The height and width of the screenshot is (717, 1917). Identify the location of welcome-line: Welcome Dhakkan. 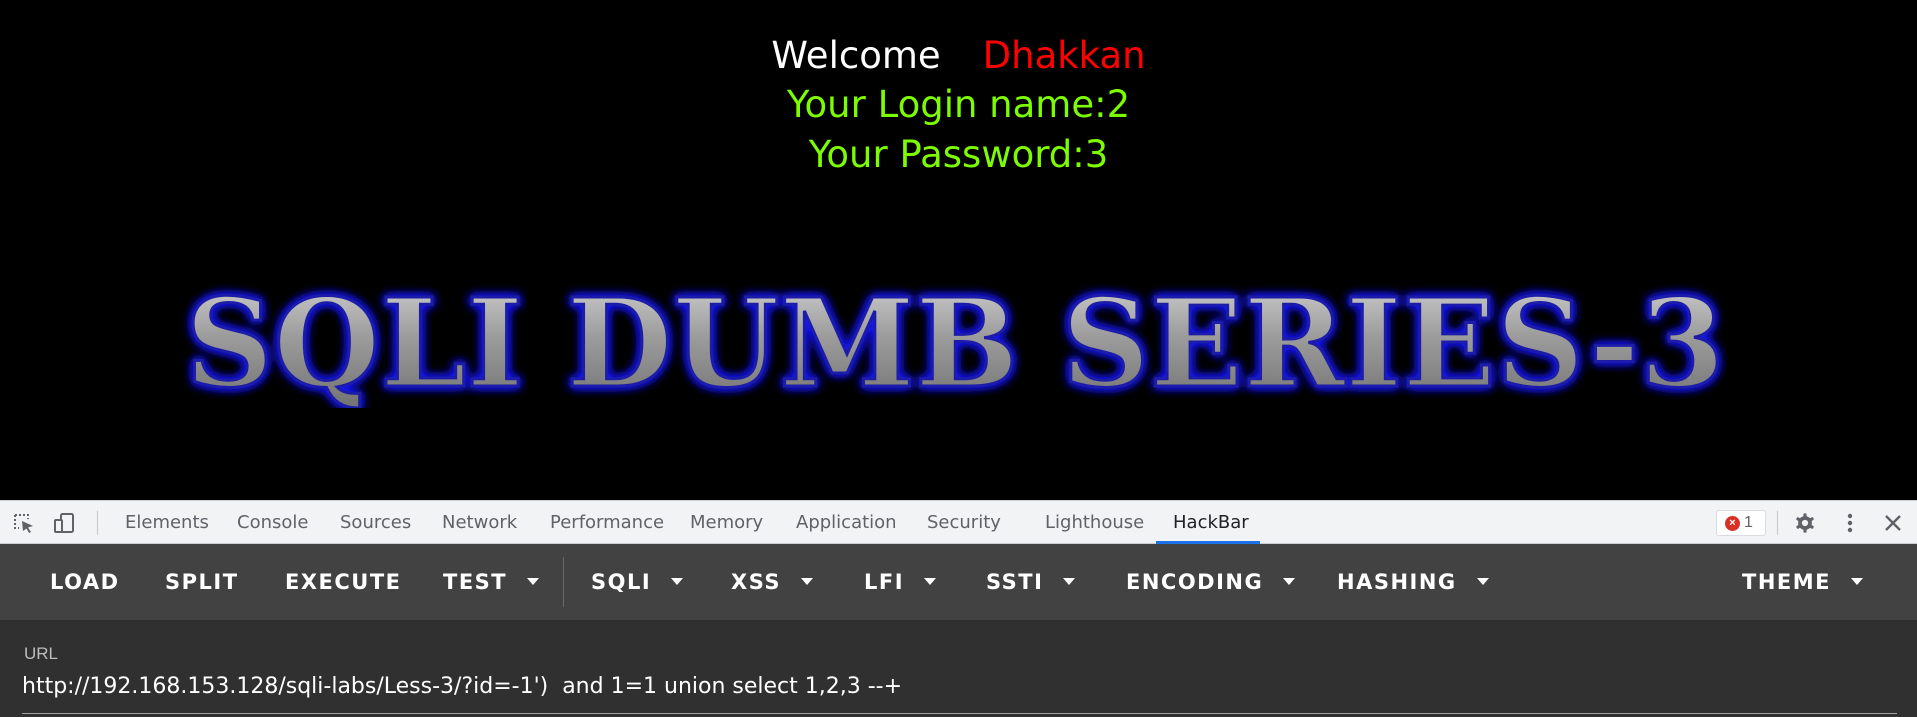
(958, 56).